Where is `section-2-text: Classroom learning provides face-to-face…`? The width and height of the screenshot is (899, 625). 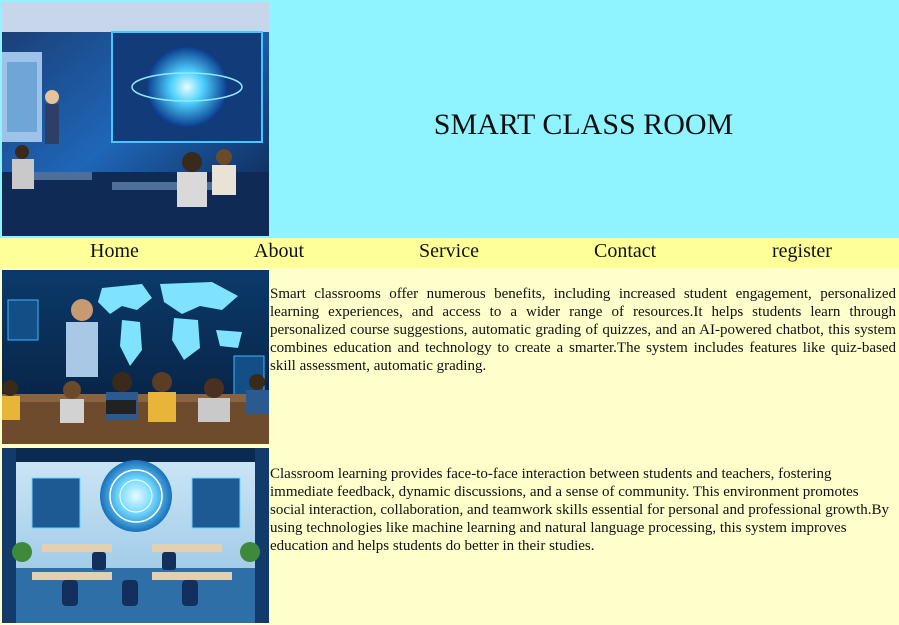
section-2-text: Classroom learning provides face-to-face… is located at coordinates (580, 510).